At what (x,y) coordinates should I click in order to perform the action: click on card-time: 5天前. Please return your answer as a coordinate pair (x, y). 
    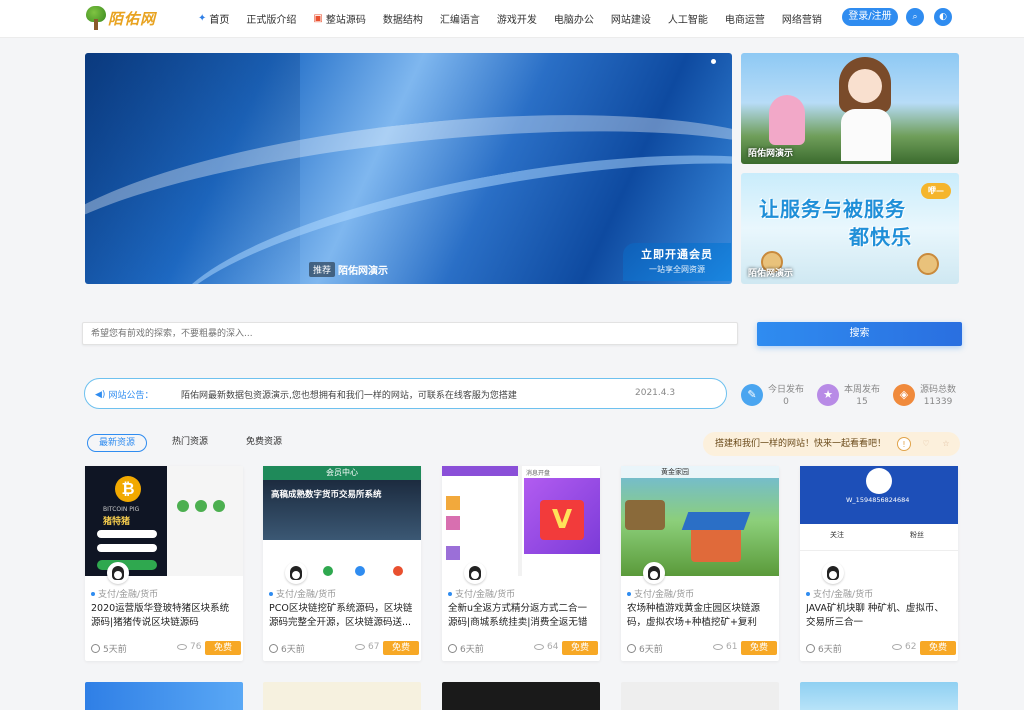
    Looking at the image, I should click on (109, 648).